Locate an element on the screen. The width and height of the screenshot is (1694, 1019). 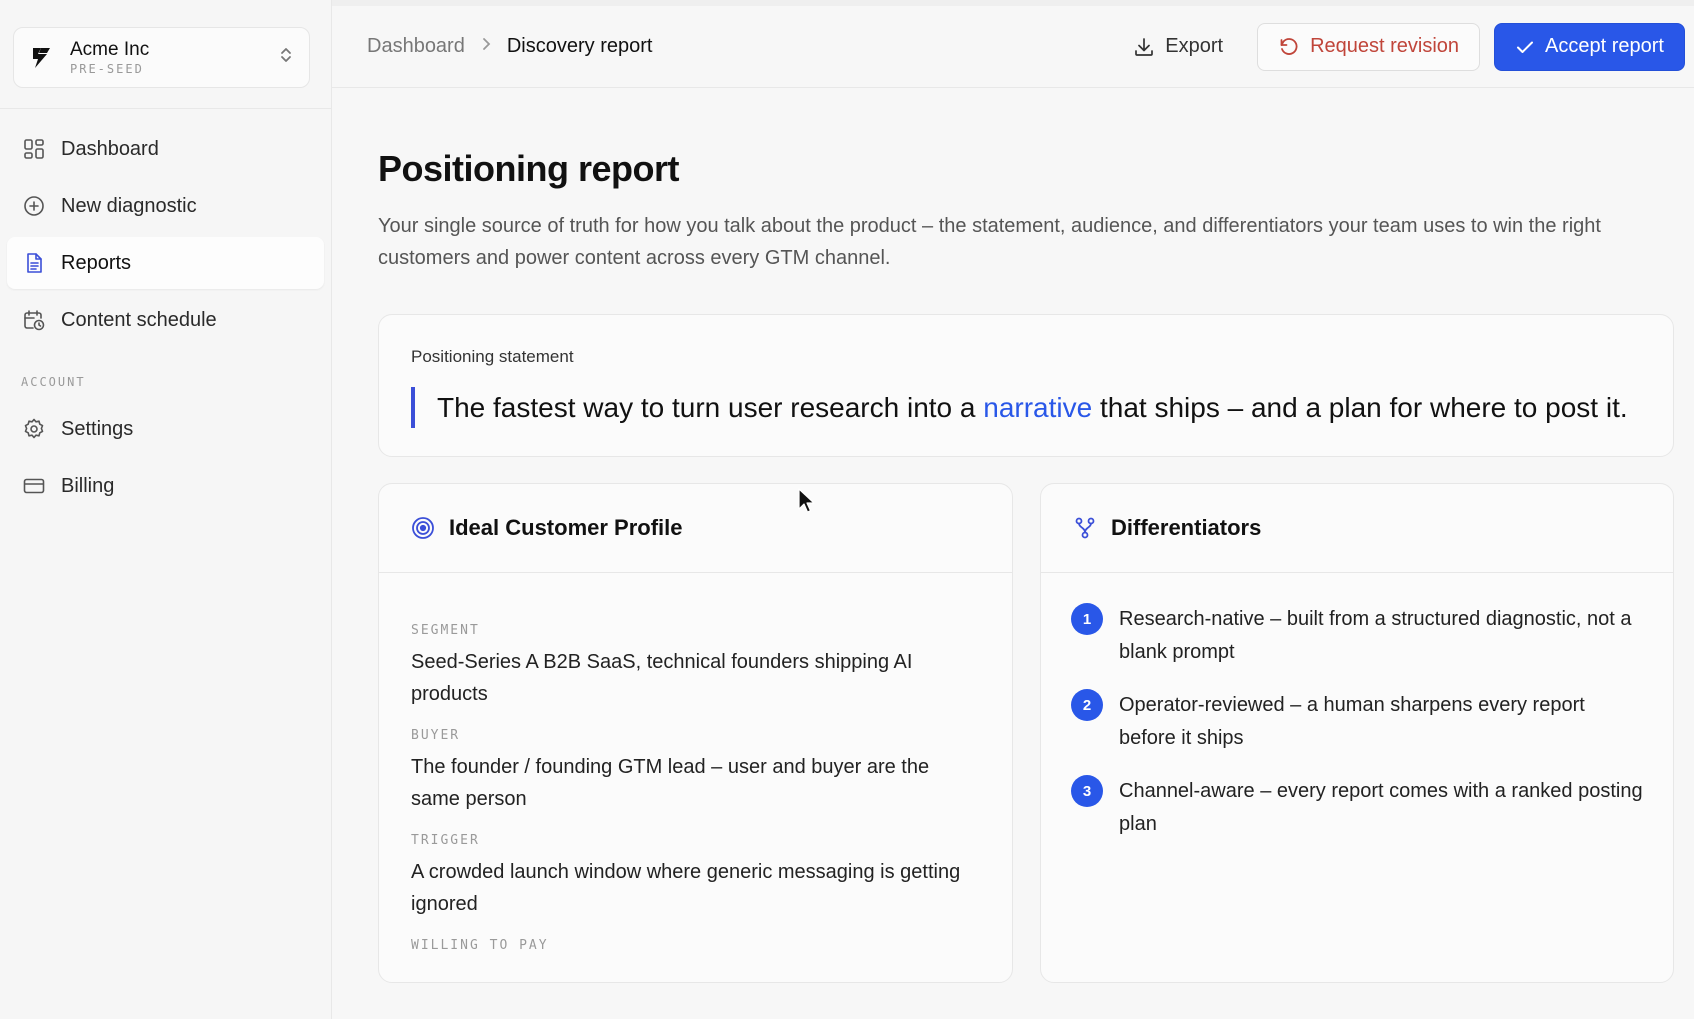
field-label: BUYER is located at coordinates (436, 735).